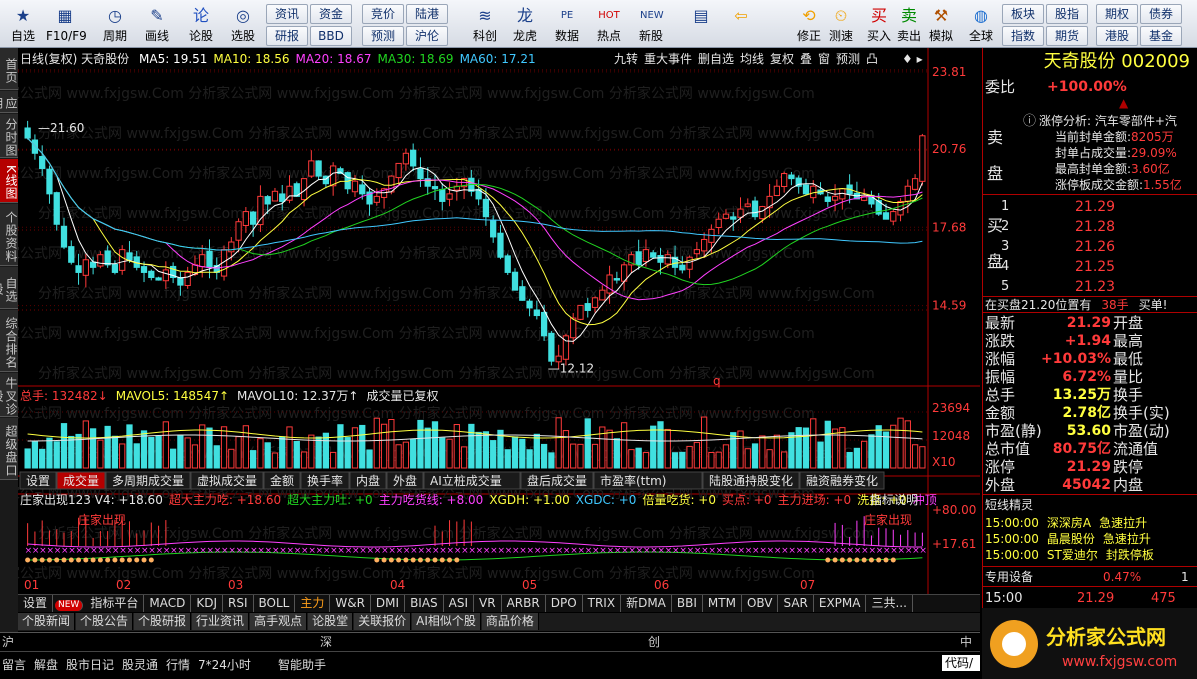 This screenshot has height=679, width=1197. What do you see at coordinates (115, 603) in the screenshot?
I see `indicator-tab-2: 指标平台` at bounding box center [115, 603].